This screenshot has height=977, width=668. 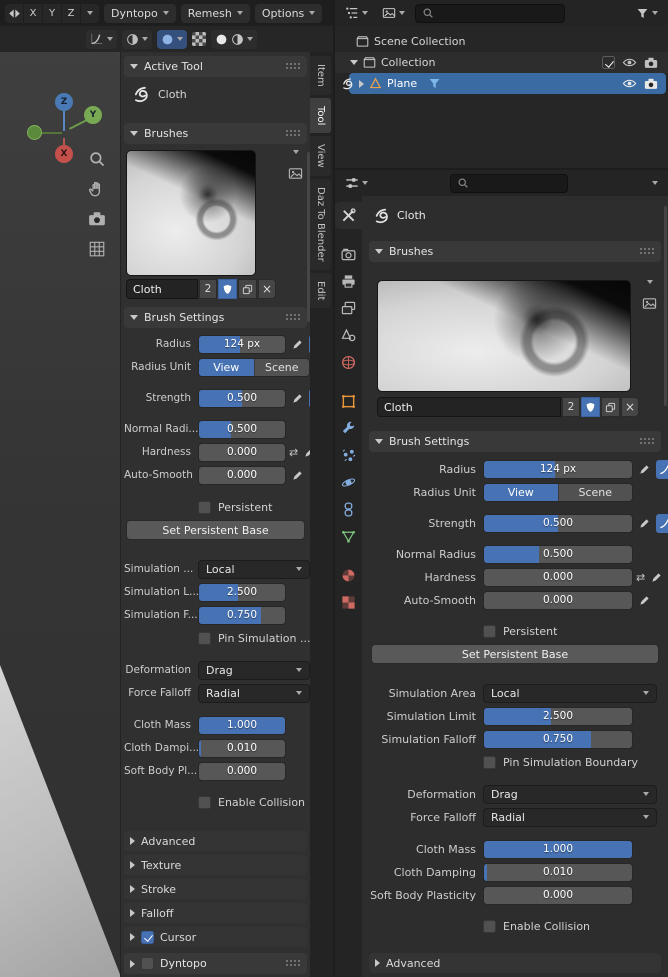 I want to click on stroke-subpanel-header: Stroke, so click(x=215, y=889).